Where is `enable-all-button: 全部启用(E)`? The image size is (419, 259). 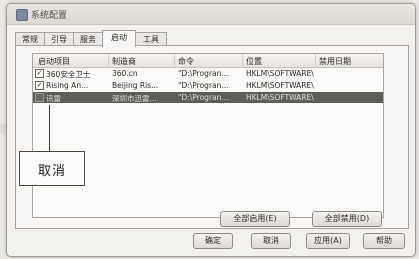
enable-all-button: 全部启用(E) is located at coordinates (255, 219).